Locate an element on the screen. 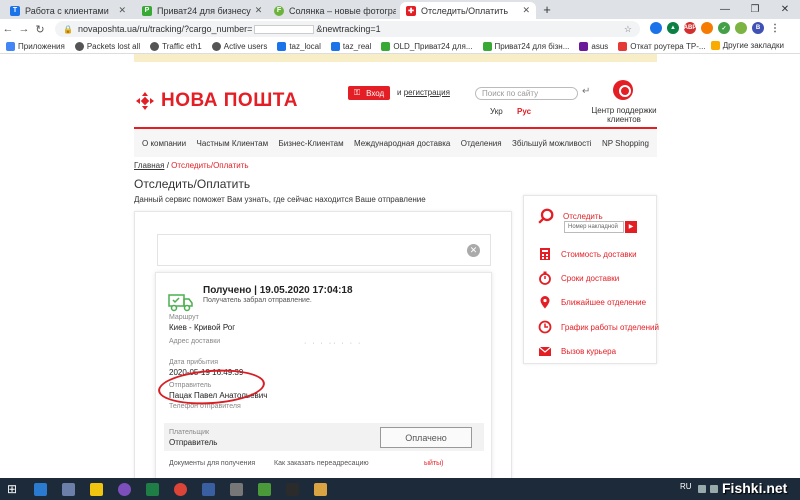  tracking-number-input: ✕ is located at coordinates (324, 250).